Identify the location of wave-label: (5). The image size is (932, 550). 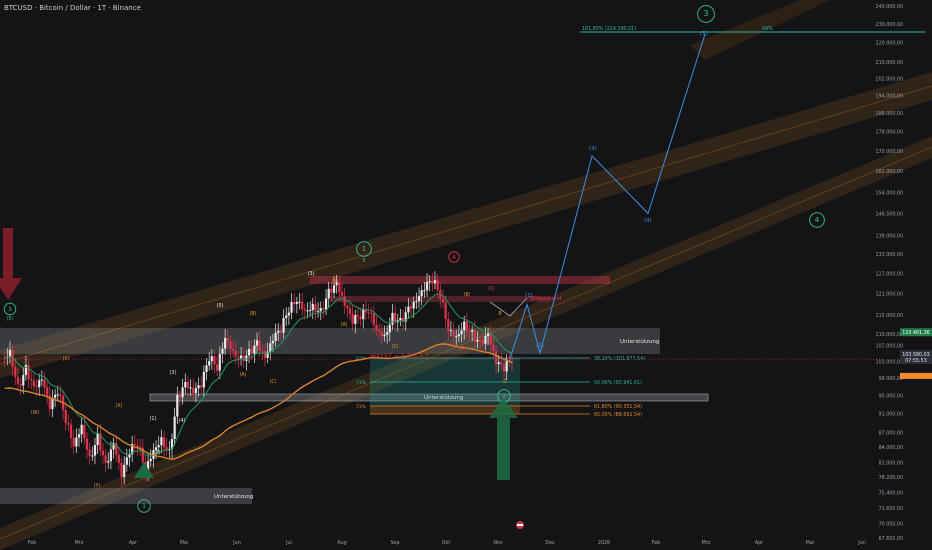
(219, 306).